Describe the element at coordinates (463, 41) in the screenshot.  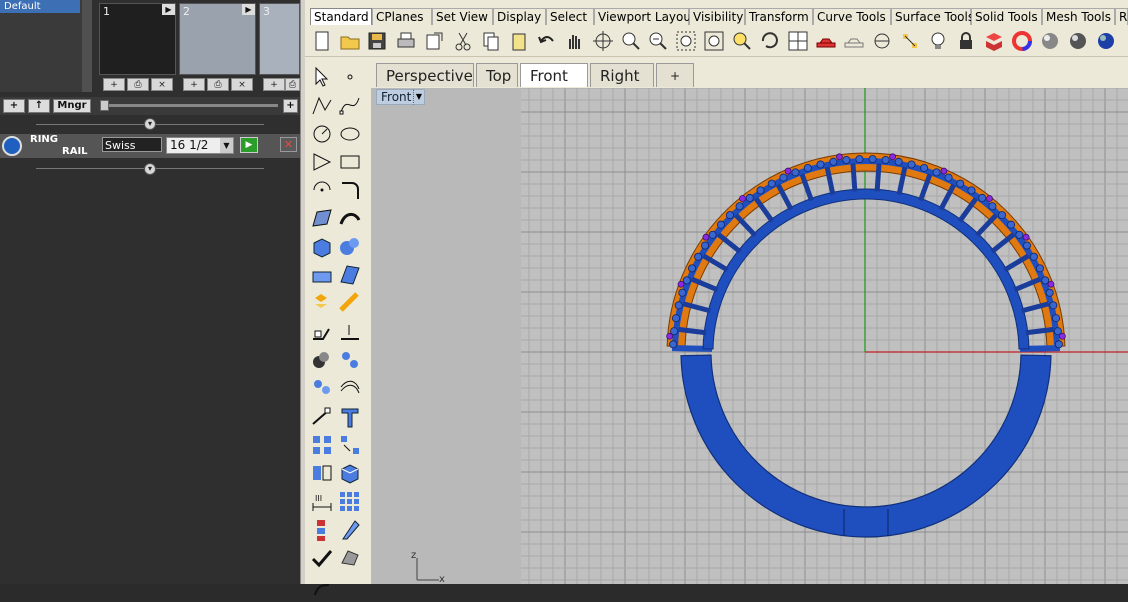
I see `cut-icon` at that location.